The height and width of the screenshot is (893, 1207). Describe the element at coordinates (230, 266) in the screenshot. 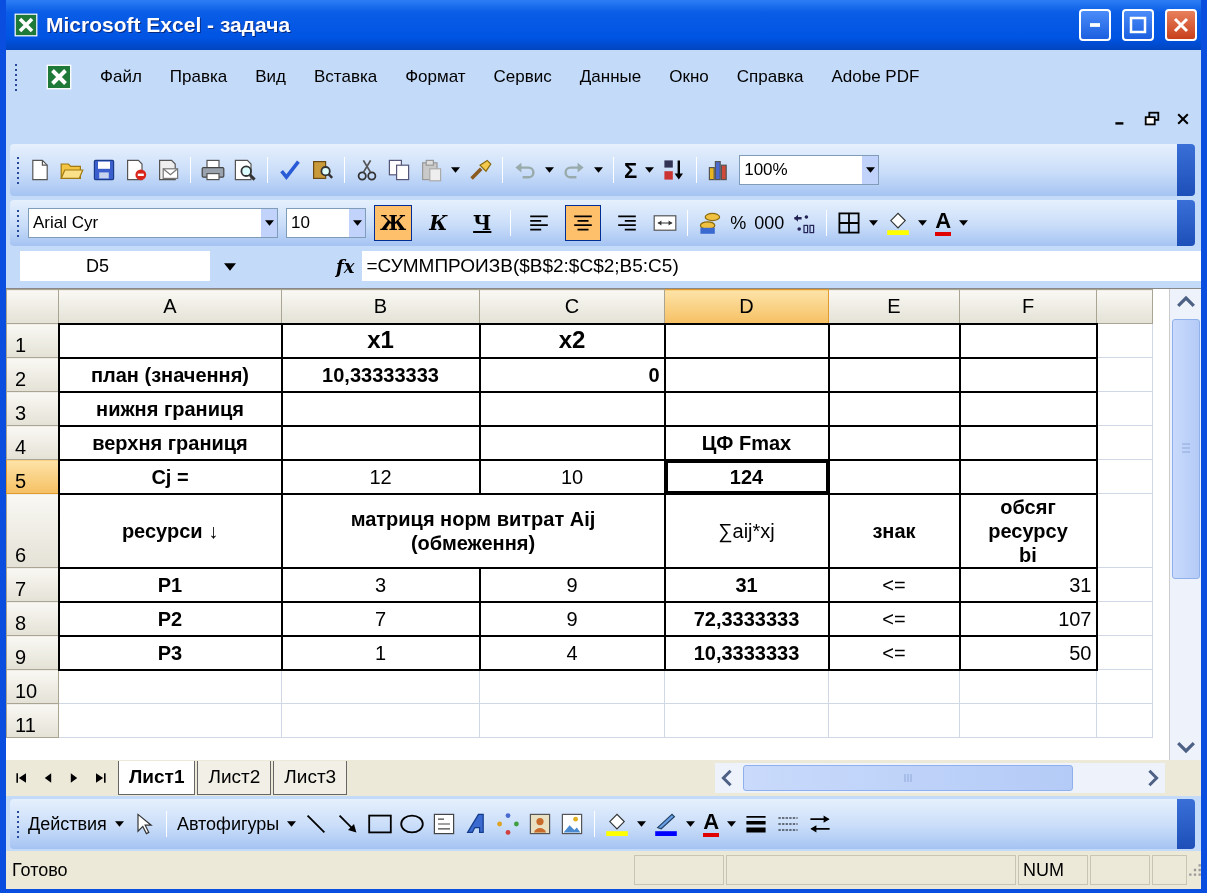

I see `dropdown-caret-icon` at that location.